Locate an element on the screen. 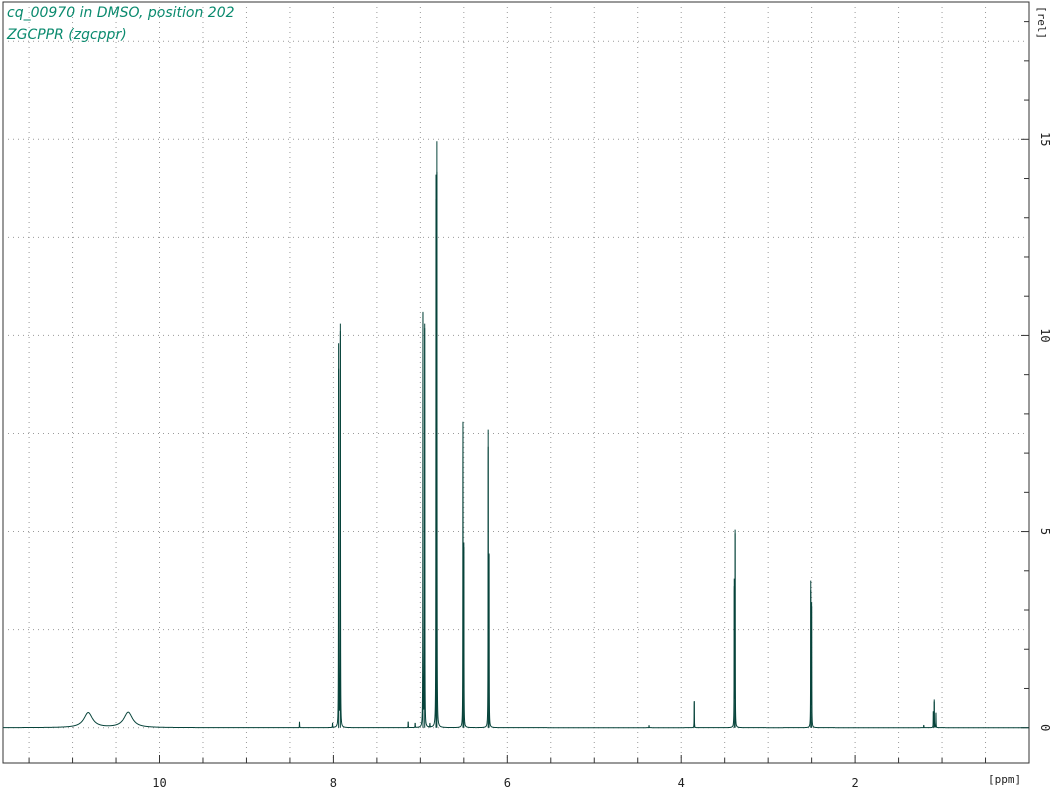 Image resolution: width=1060 pixels, height=793 pixels. x-tick-label: 10 is located at coordinates (159, 783).